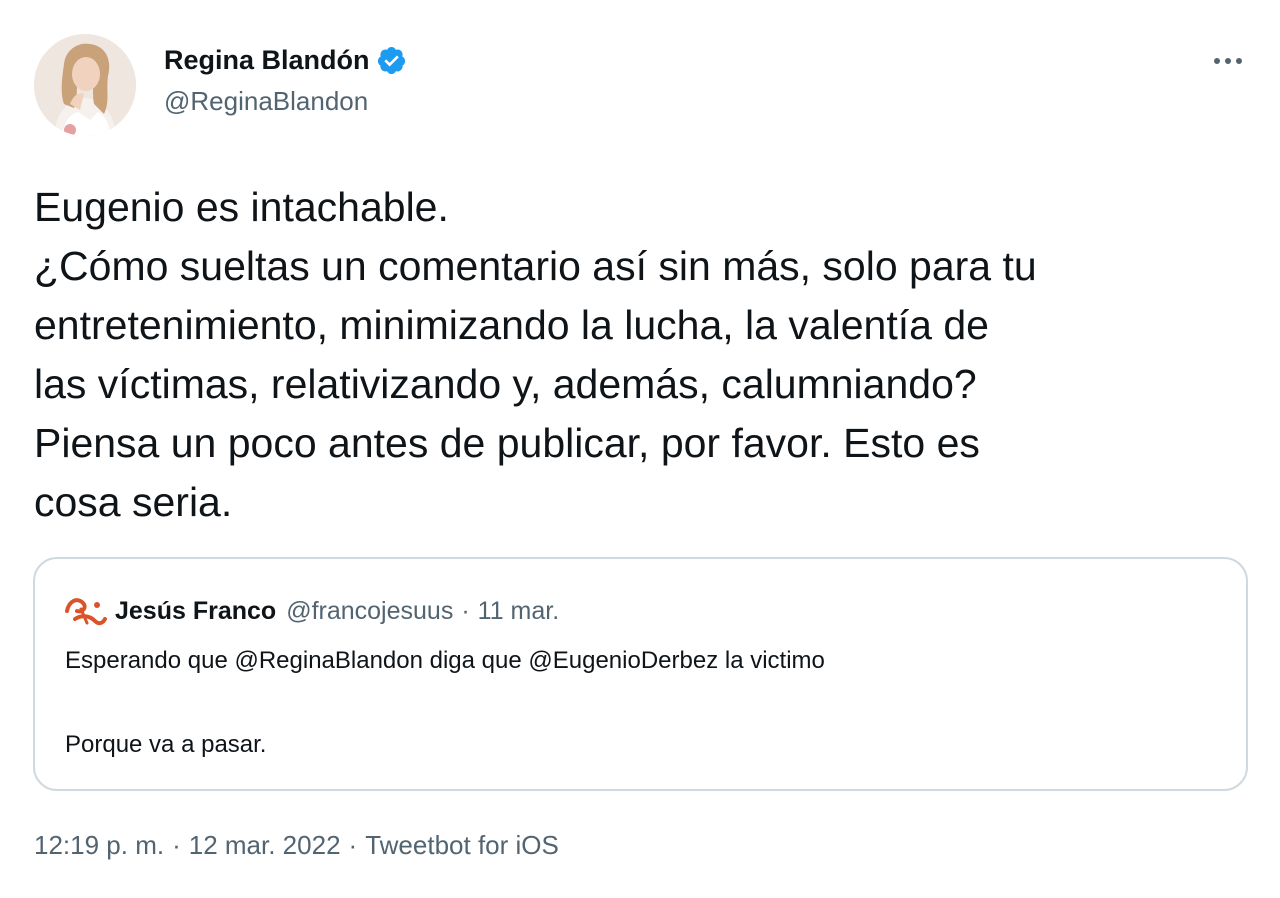  What do you see at coordinates (241, 207) in the screenshot?
I see `tweet-text-line: Eugenio es intachable.` at bounding box center [241, 207].